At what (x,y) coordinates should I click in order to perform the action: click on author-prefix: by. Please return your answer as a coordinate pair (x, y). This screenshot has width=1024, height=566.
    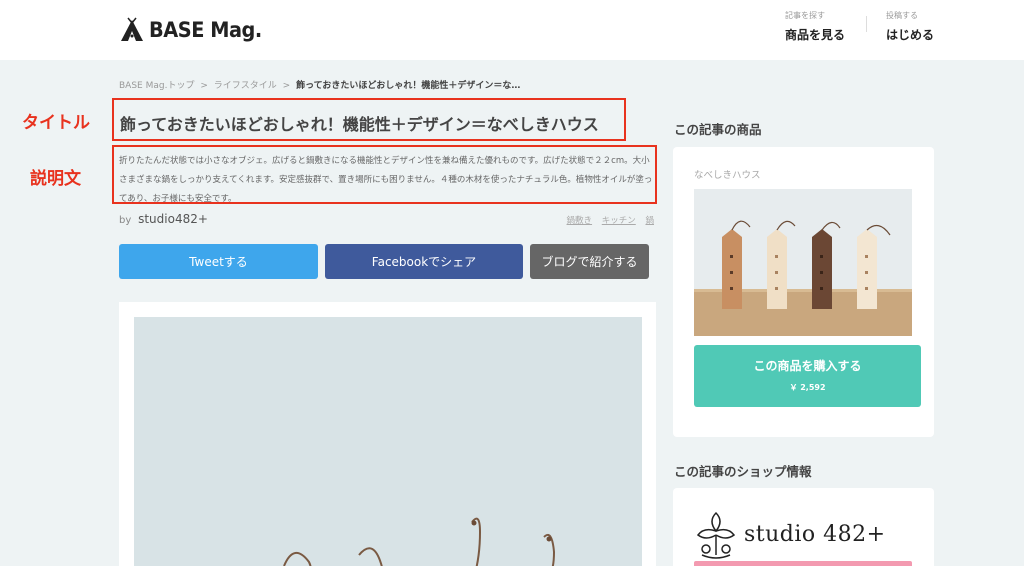
    Looking at the image, I should click on (125, 220).